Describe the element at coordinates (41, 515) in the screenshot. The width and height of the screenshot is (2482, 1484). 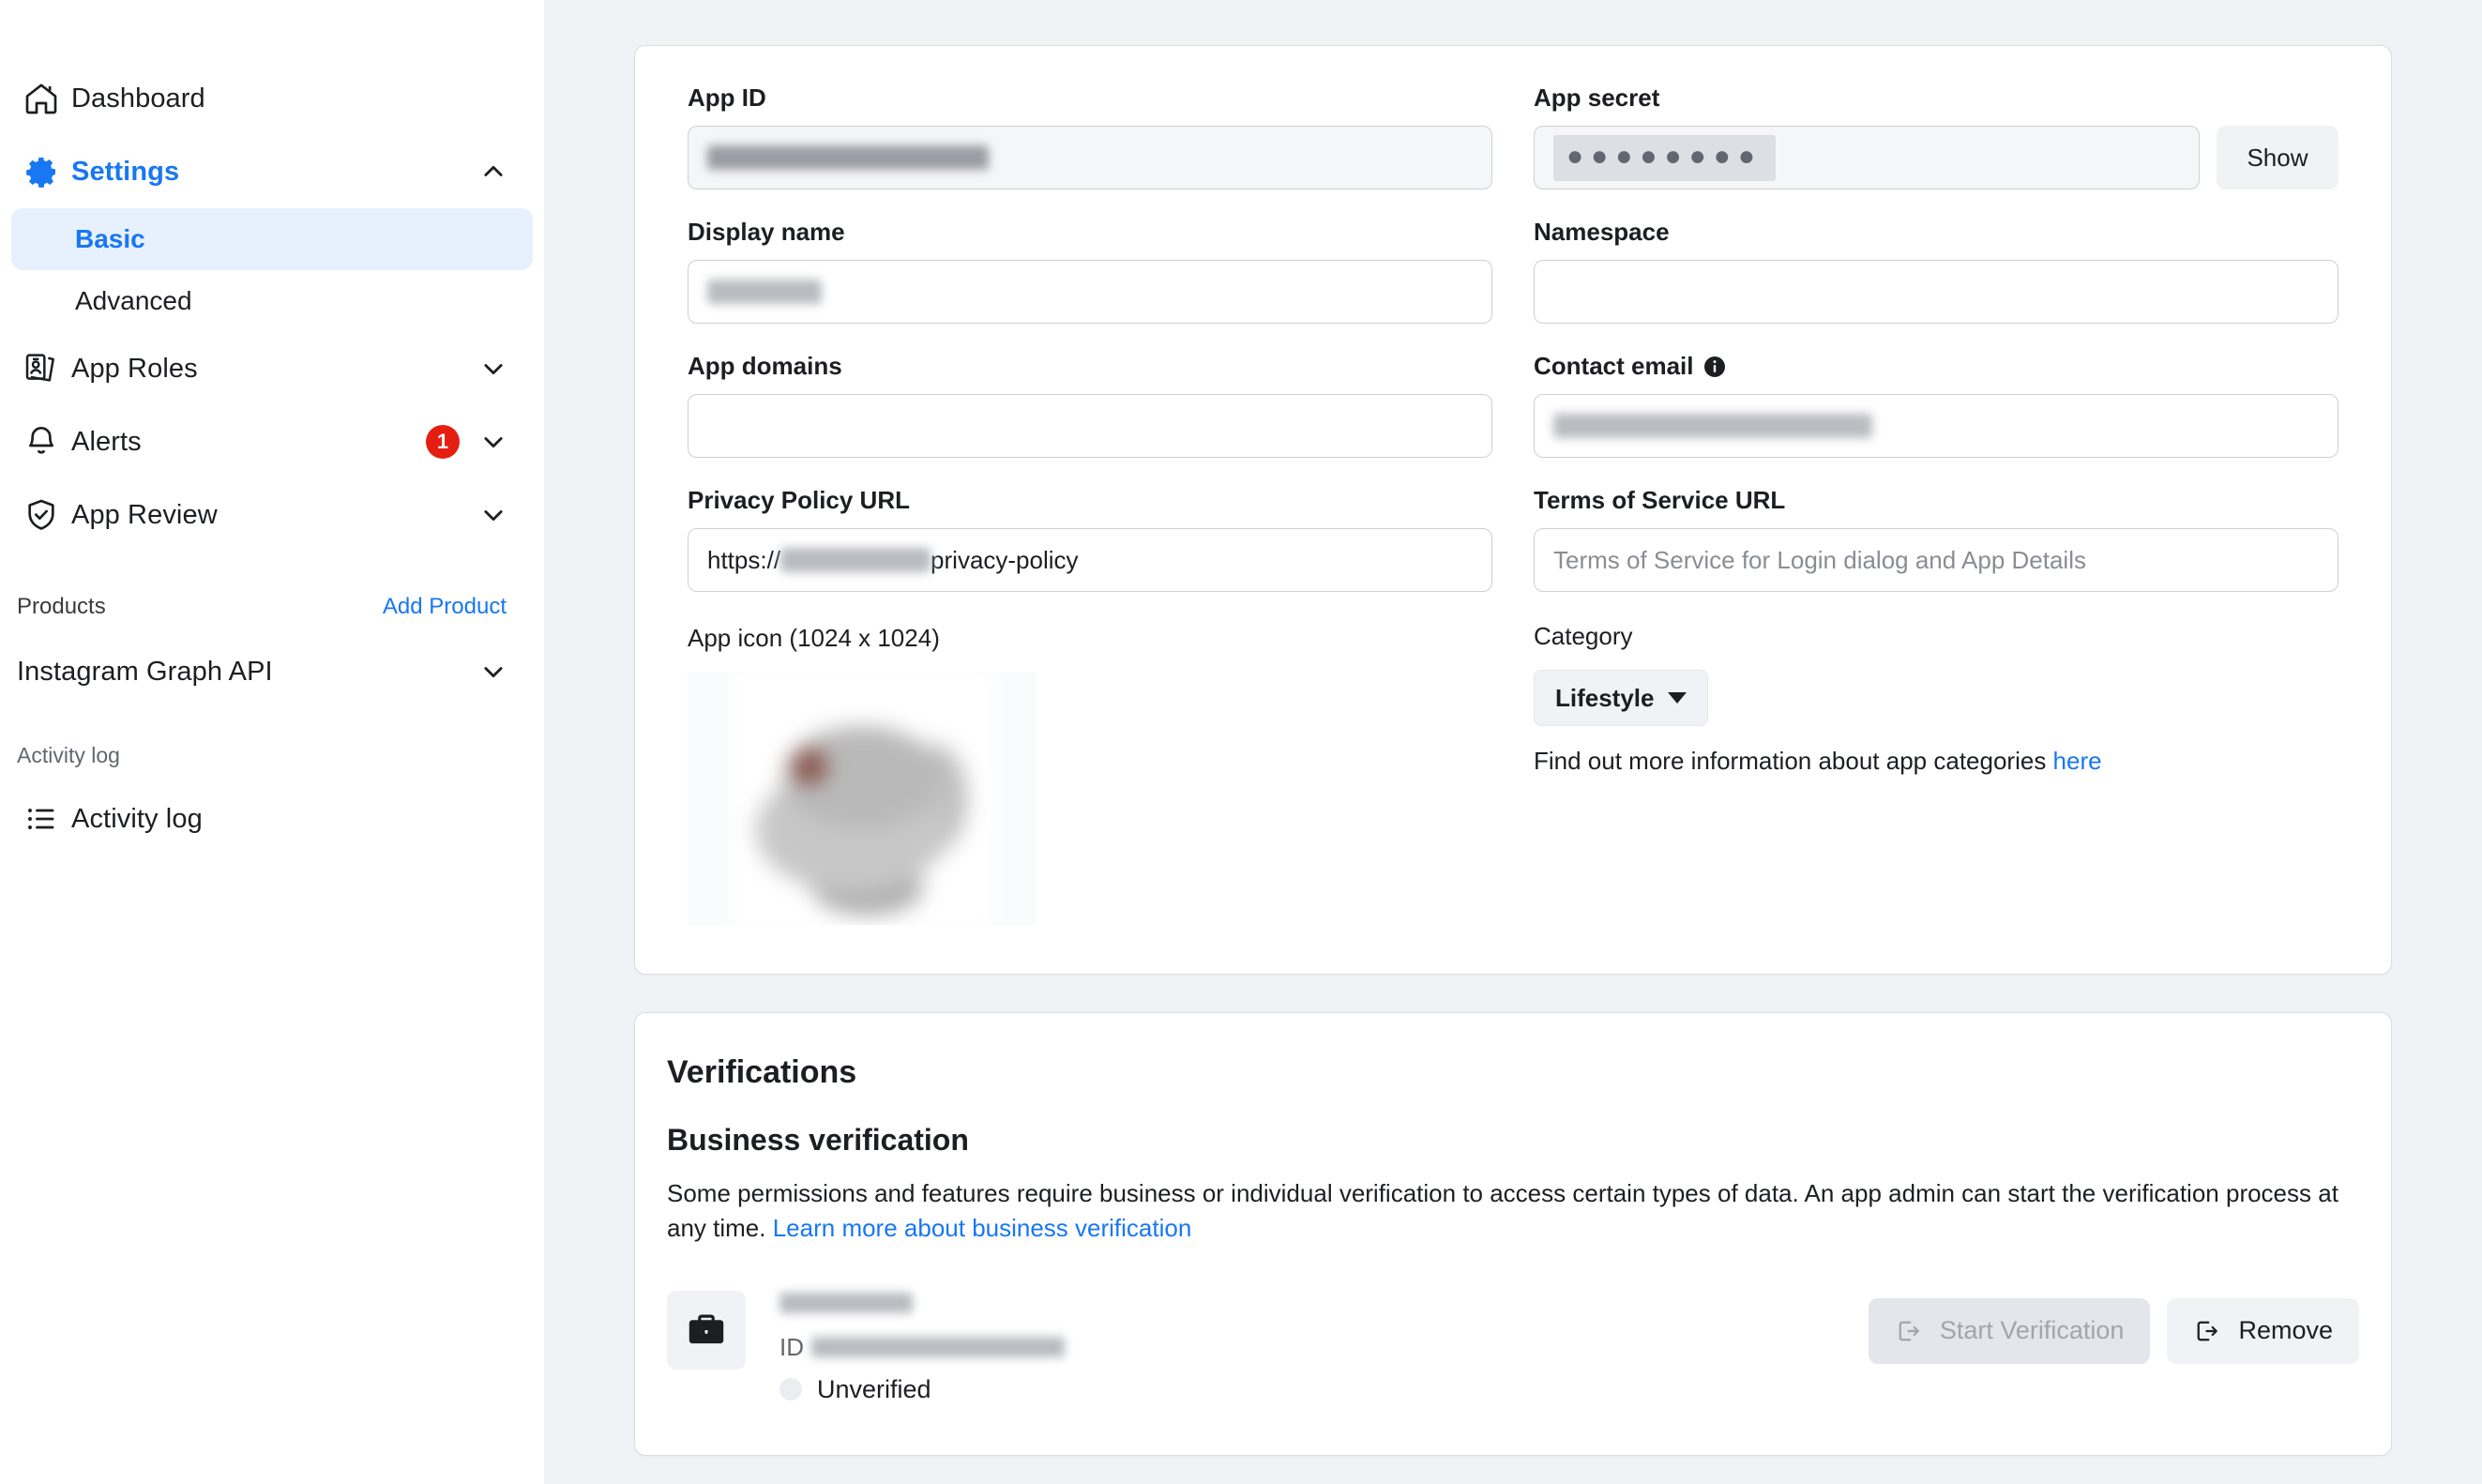
I see `shield-check-icon` at that location.